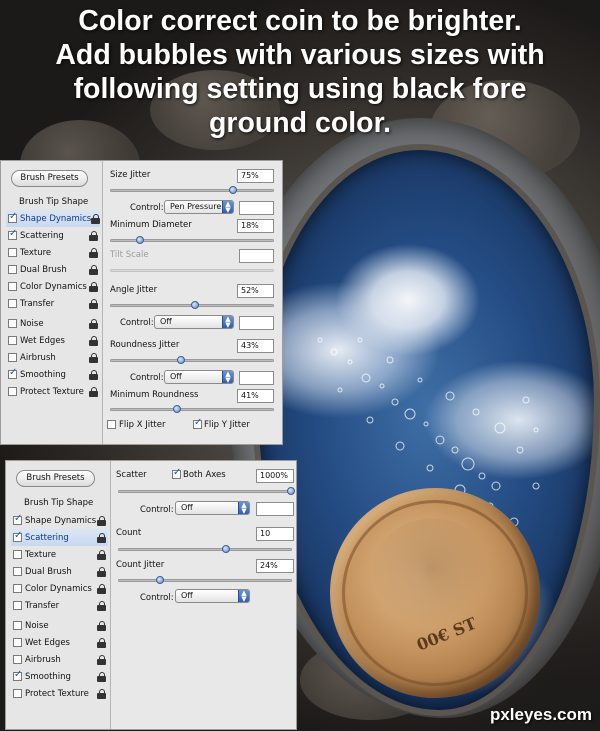  I want to click on min-diameter-field: 18%, so click(255, 226).